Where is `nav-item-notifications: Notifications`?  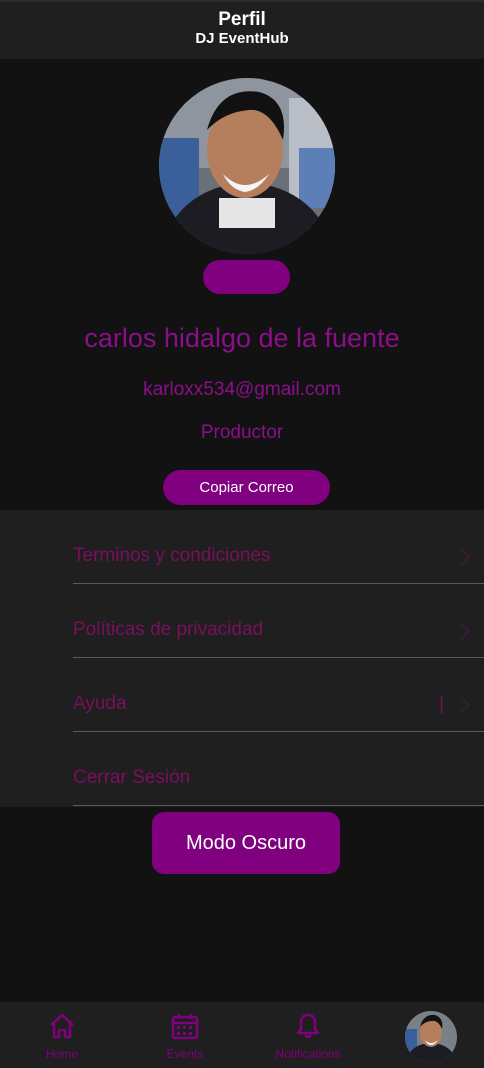 nav-item-notifications: Notifications is located at coordinates (308, 1036).